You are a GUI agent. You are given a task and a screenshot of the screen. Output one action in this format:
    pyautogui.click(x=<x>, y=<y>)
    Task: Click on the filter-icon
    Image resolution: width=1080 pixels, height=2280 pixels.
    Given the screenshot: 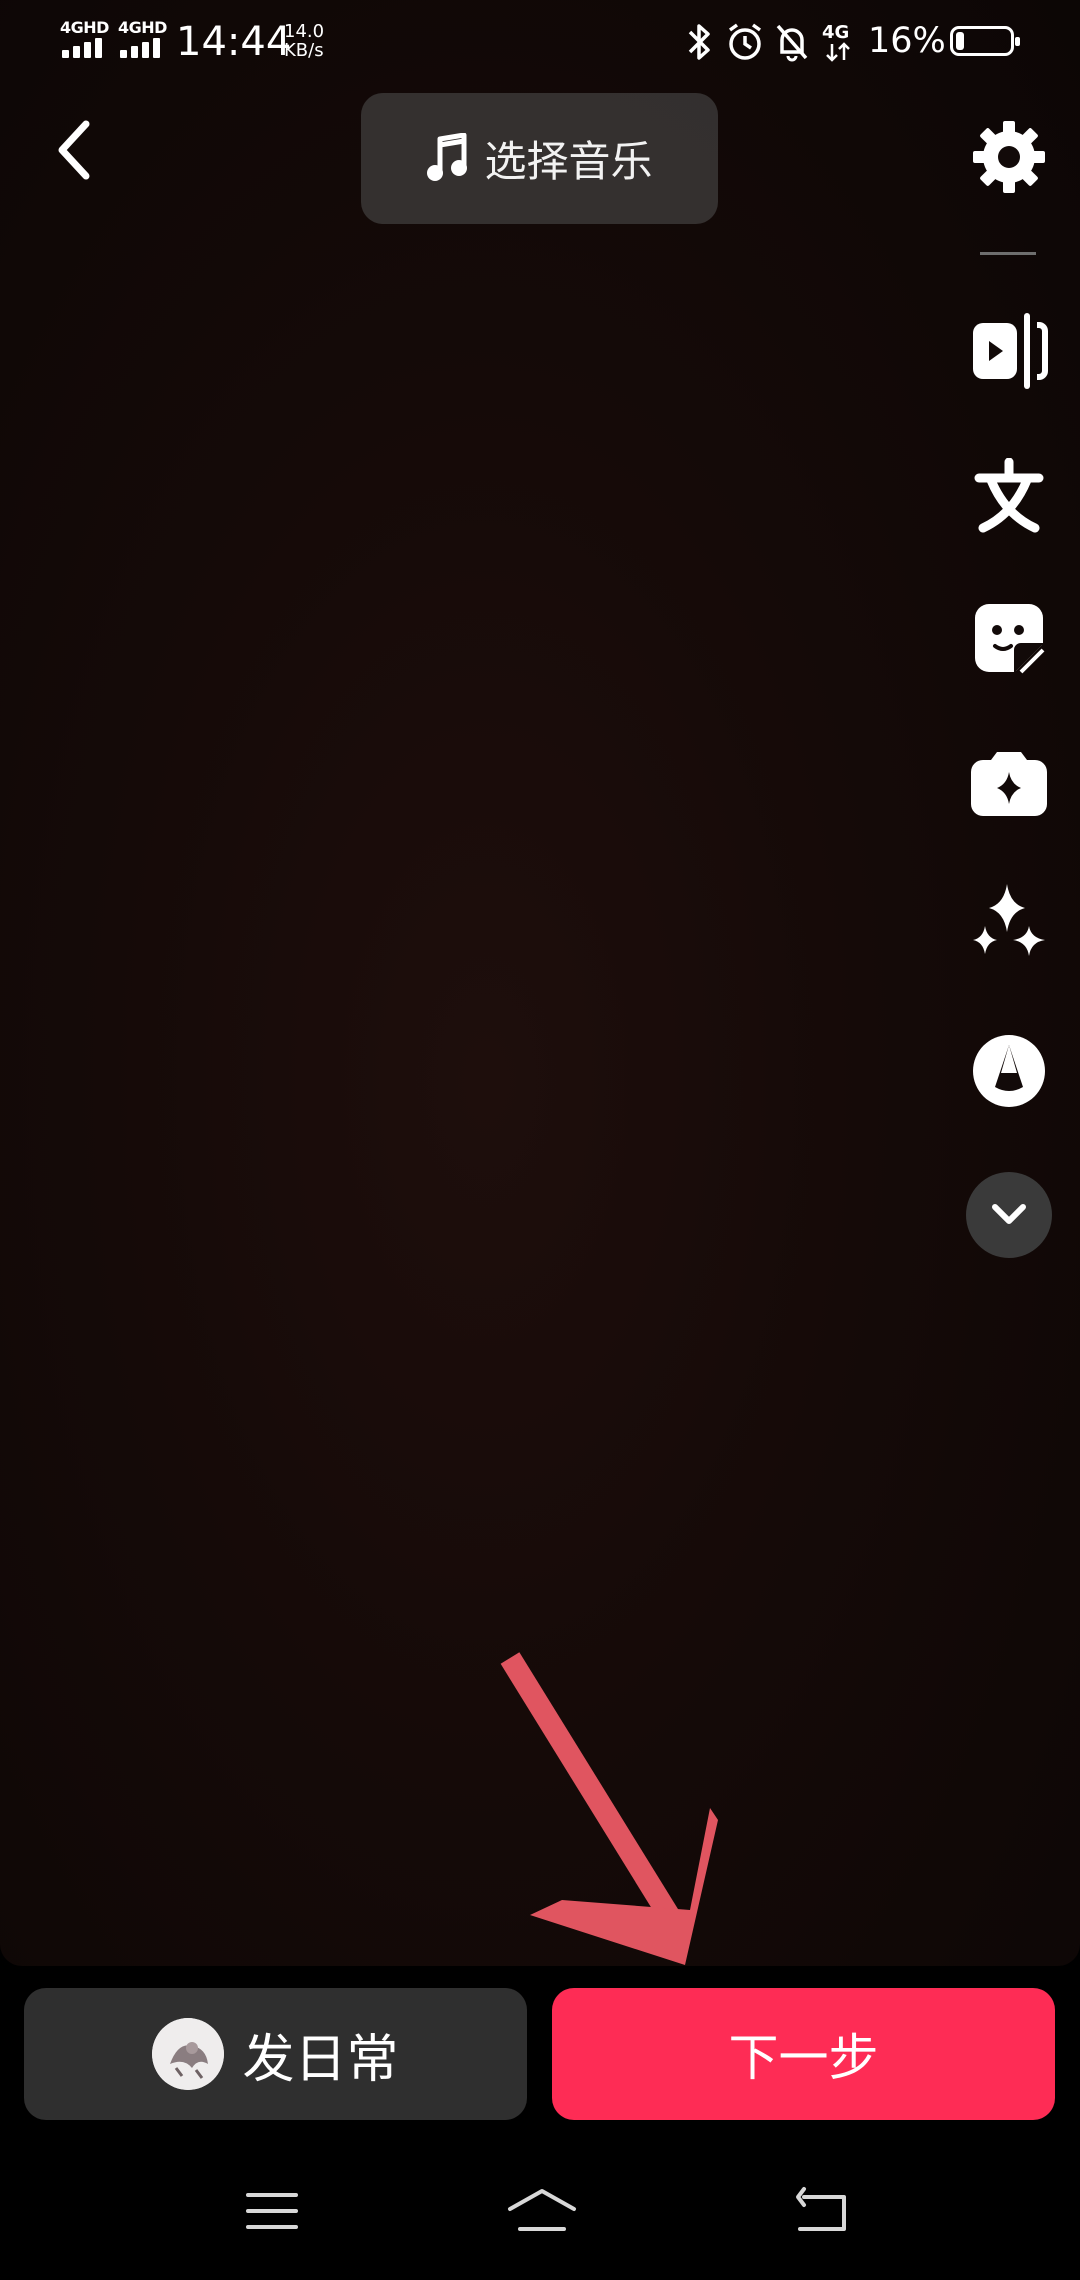 What is the action you would take?
    pyautogui.click(x=1009, y=1071)
    